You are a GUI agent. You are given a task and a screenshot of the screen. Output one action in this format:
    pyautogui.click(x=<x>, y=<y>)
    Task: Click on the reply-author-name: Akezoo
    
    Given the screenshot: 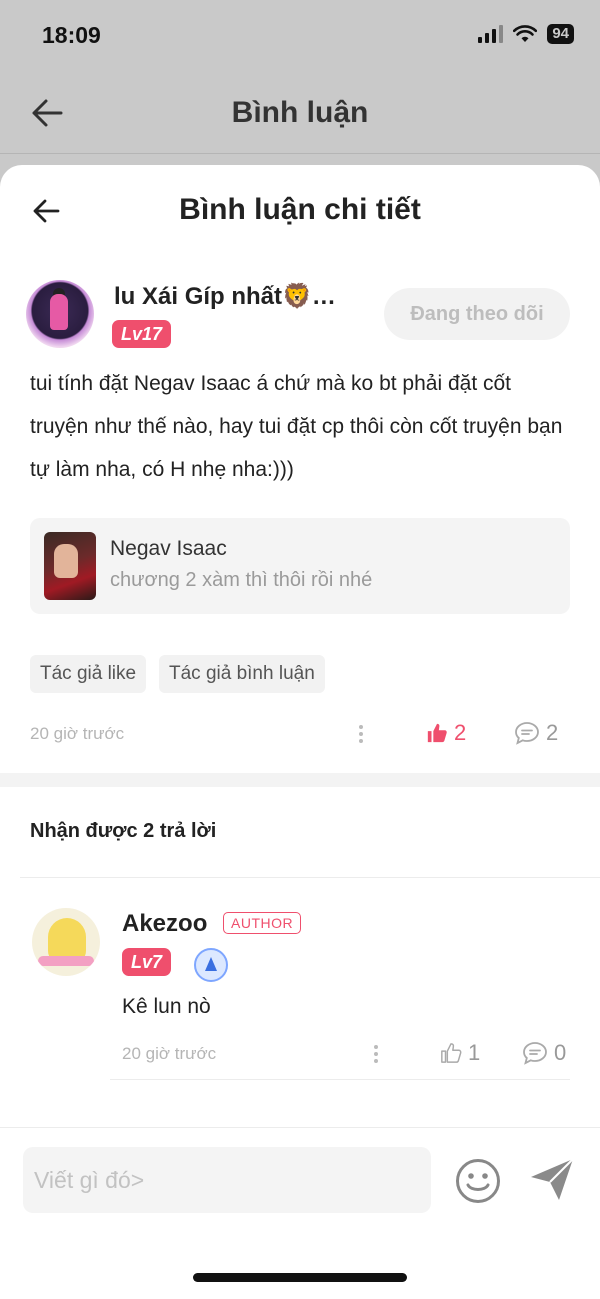 What is the action you would take?
    pyautogui.click(x=164, y=924)
    